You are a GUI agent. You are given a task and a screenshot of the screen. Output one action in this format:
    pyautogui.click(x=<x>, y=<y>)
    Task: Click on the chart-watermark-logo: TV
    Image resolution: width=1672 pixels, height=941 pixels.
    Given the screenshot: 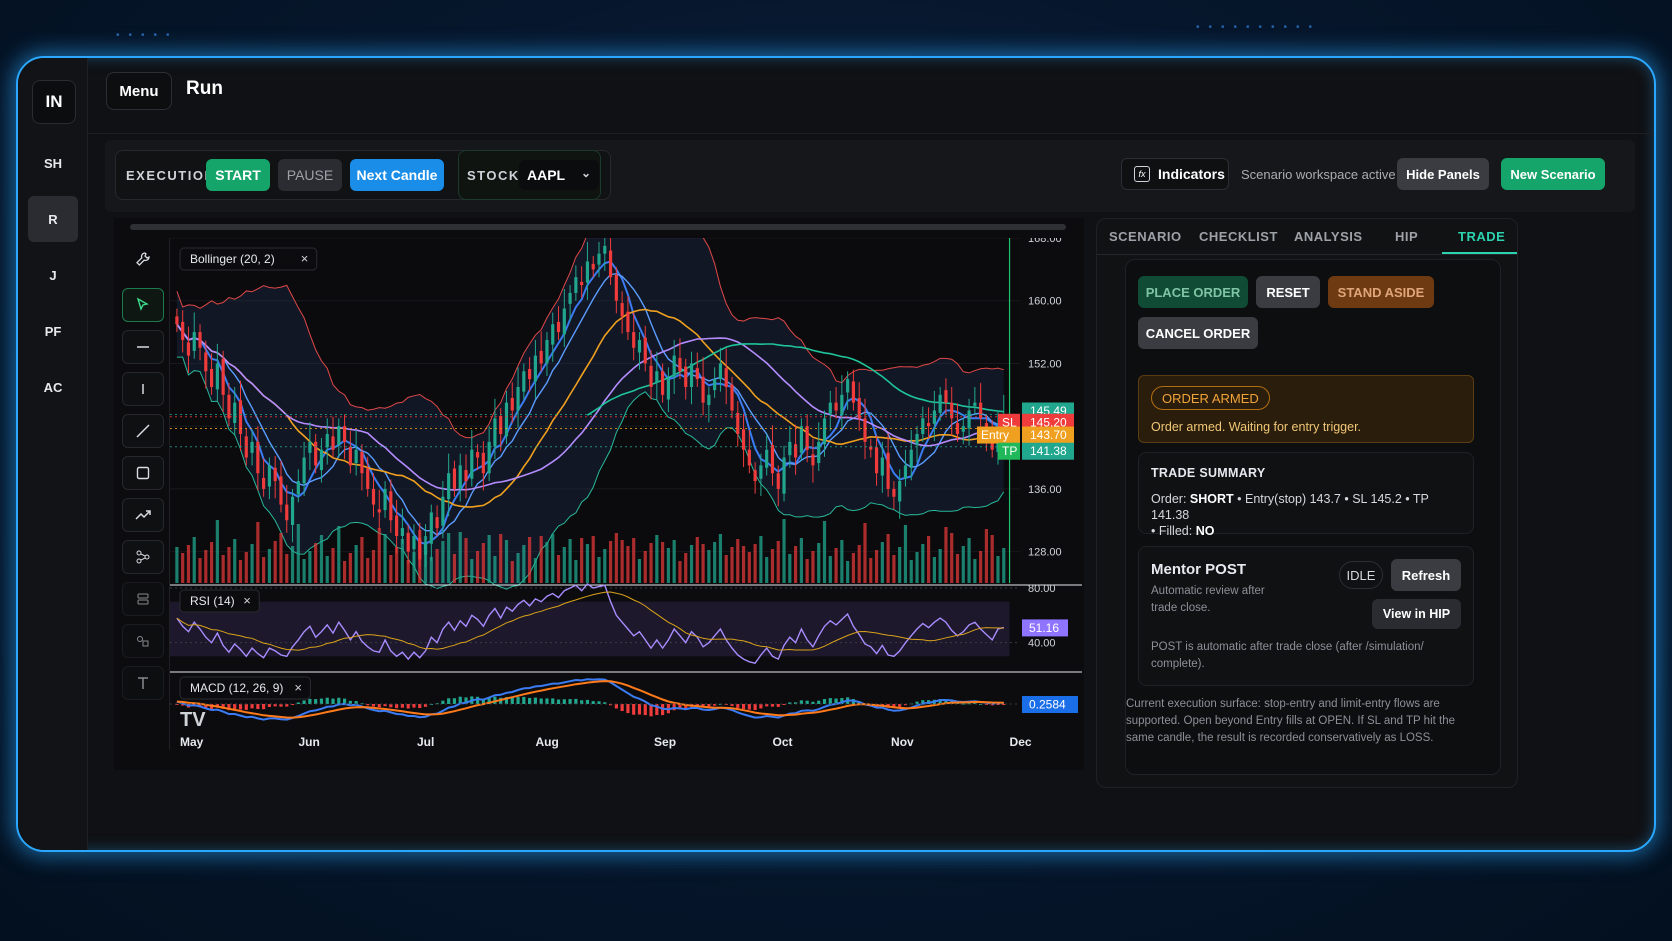 What is the action you would take?
    pyautogui.click(x=193, y=720)
    